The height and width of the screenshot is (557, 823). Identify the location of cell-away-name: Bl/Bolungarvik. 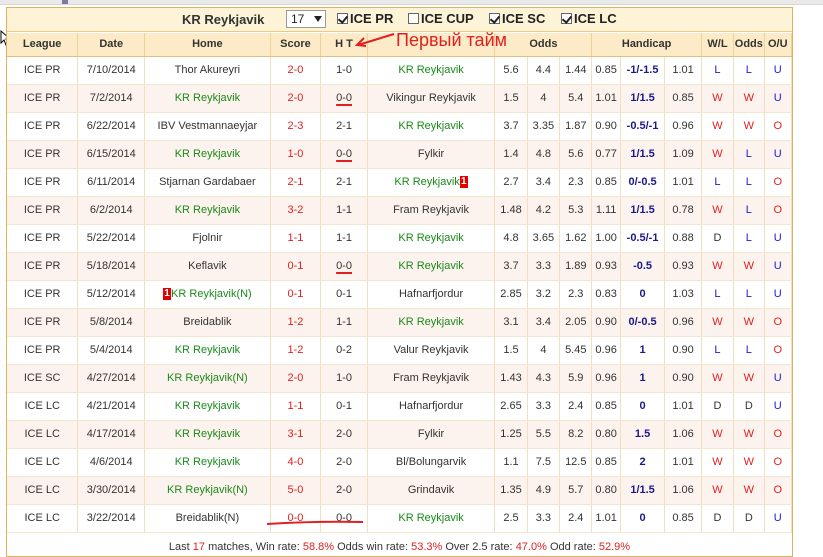
(431, 462).